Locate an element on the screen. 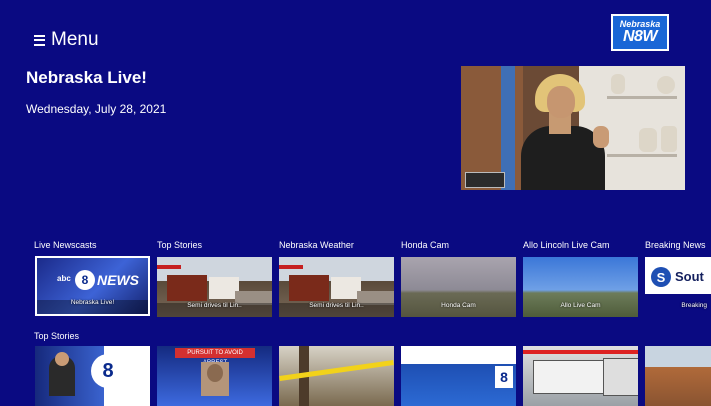  menu-button: Menu is located at coordinates (66, 40).